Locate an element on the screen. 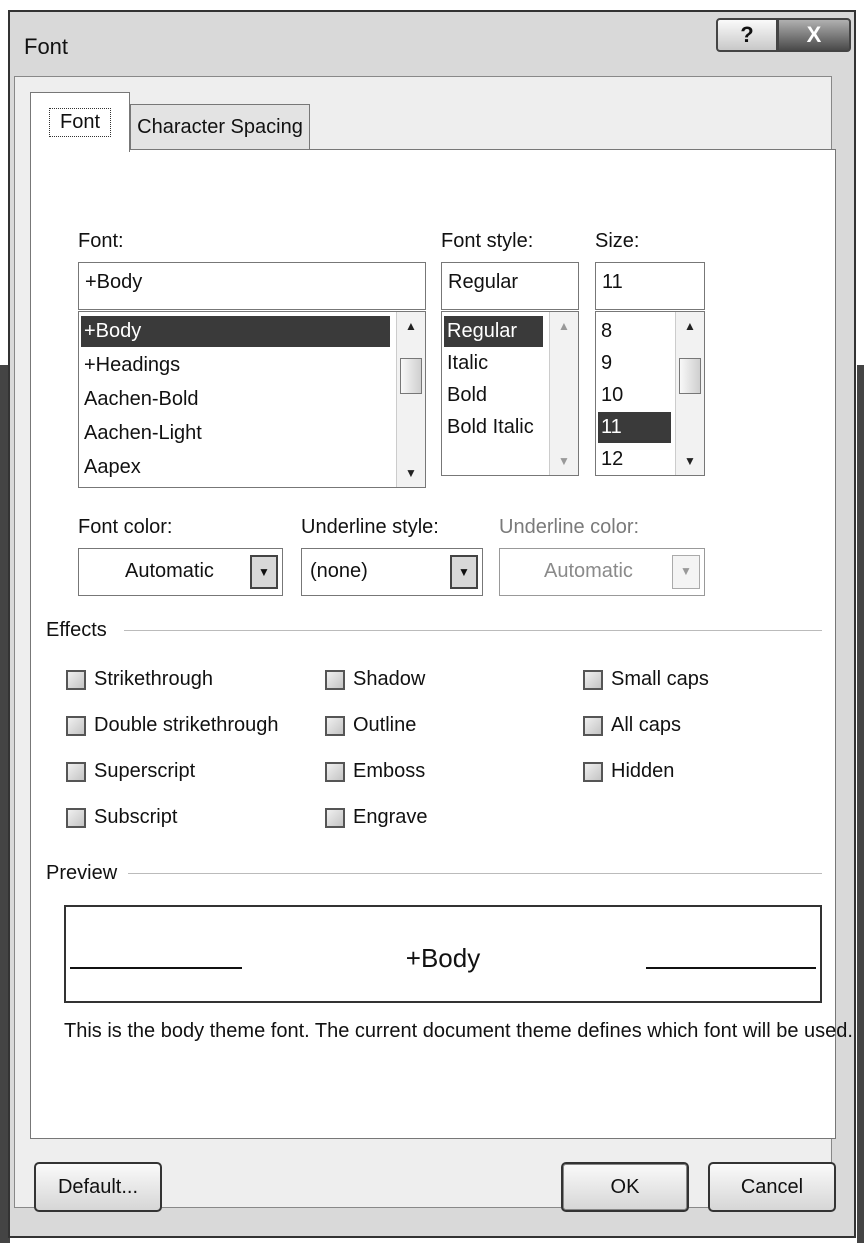 The image size is (864, 1243). engrave-checkbox: Engrave is located at coordinates (376, 817).